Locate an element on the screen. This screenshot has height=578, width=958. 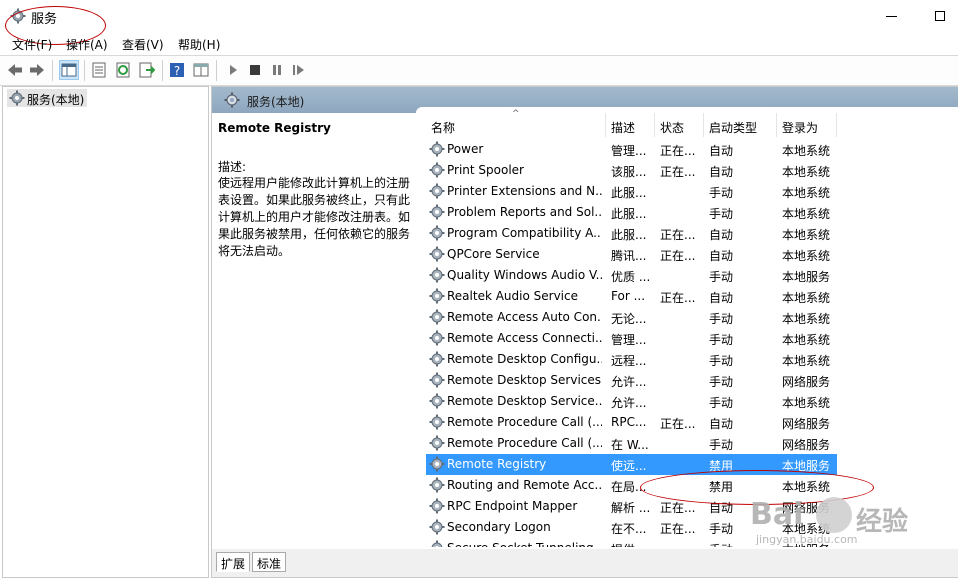
menu-help: 帮助(H) is located at coordinates (199, 44).